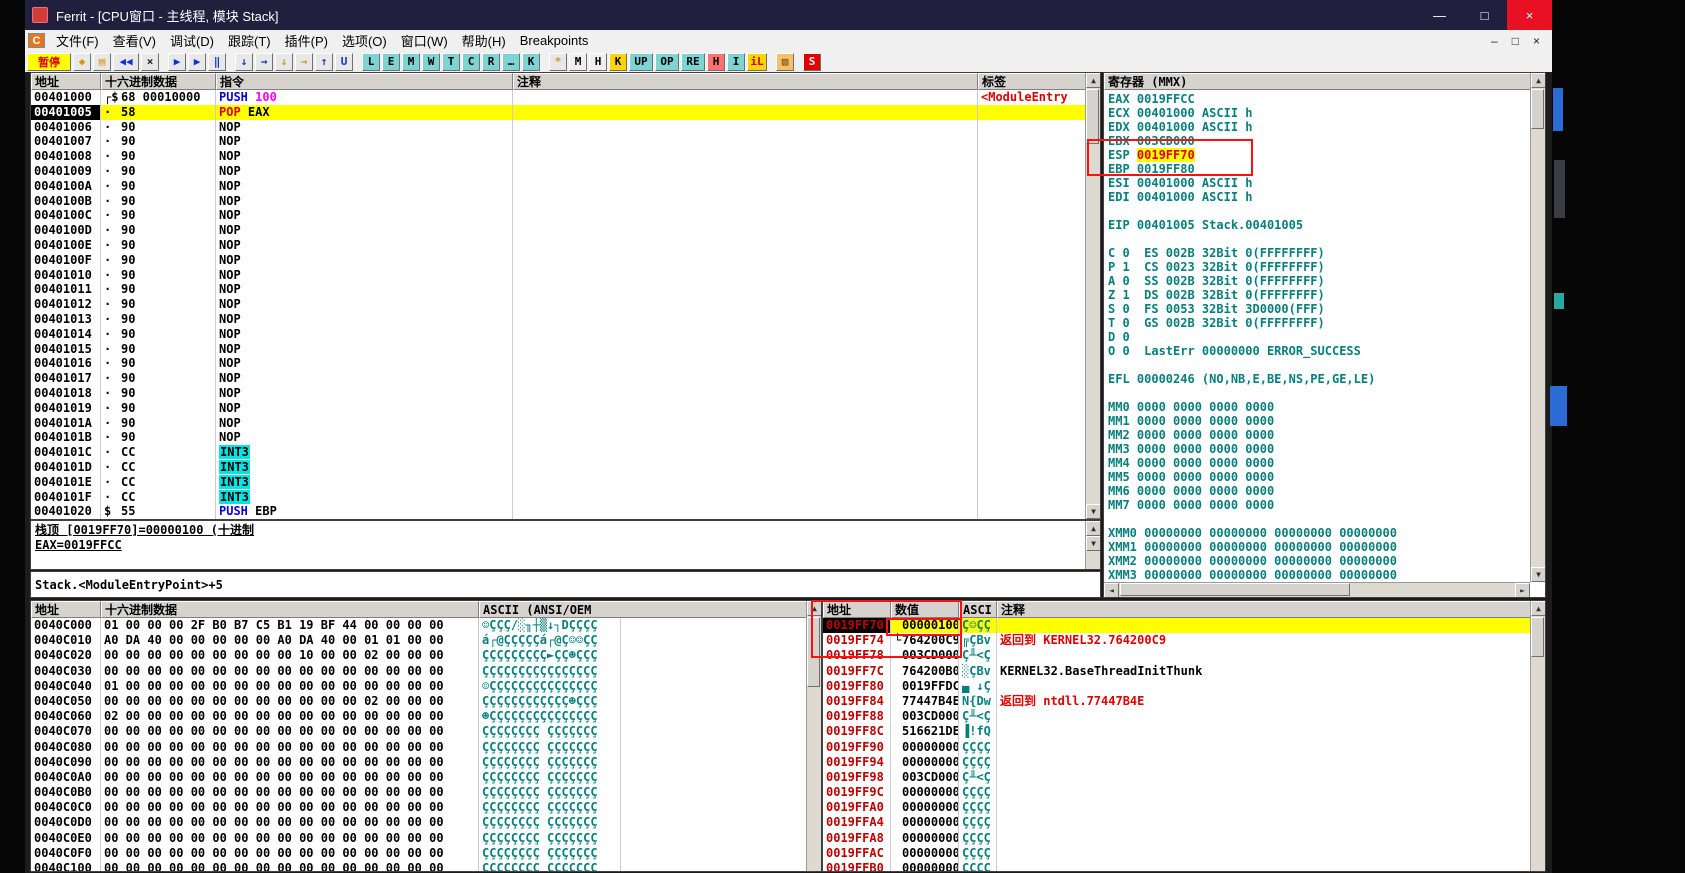 The height and width of the screenshot is (873, 1685). Describe the element at coordinates (1319, 155) in the screenshot. I see `register-line: ESP 0019FF70` at that location.